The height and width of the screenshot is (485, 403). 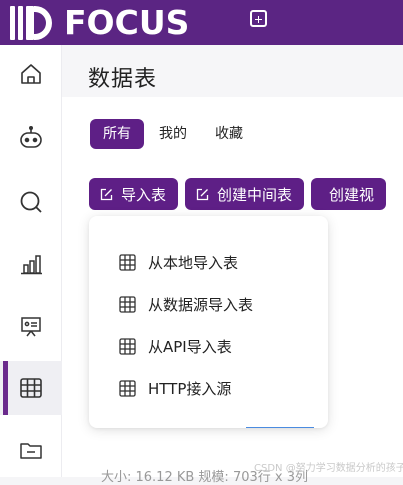 I want to click on import-table-button: 导入表, so click(x=134, y=194).